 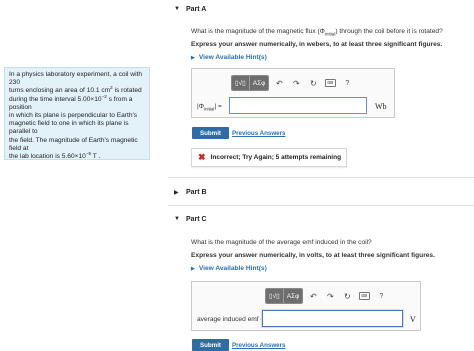 What do you see at coordinates (298, 105) in the screenshot?
I see `part-a-answer-input` at bounding box center [298, 105].